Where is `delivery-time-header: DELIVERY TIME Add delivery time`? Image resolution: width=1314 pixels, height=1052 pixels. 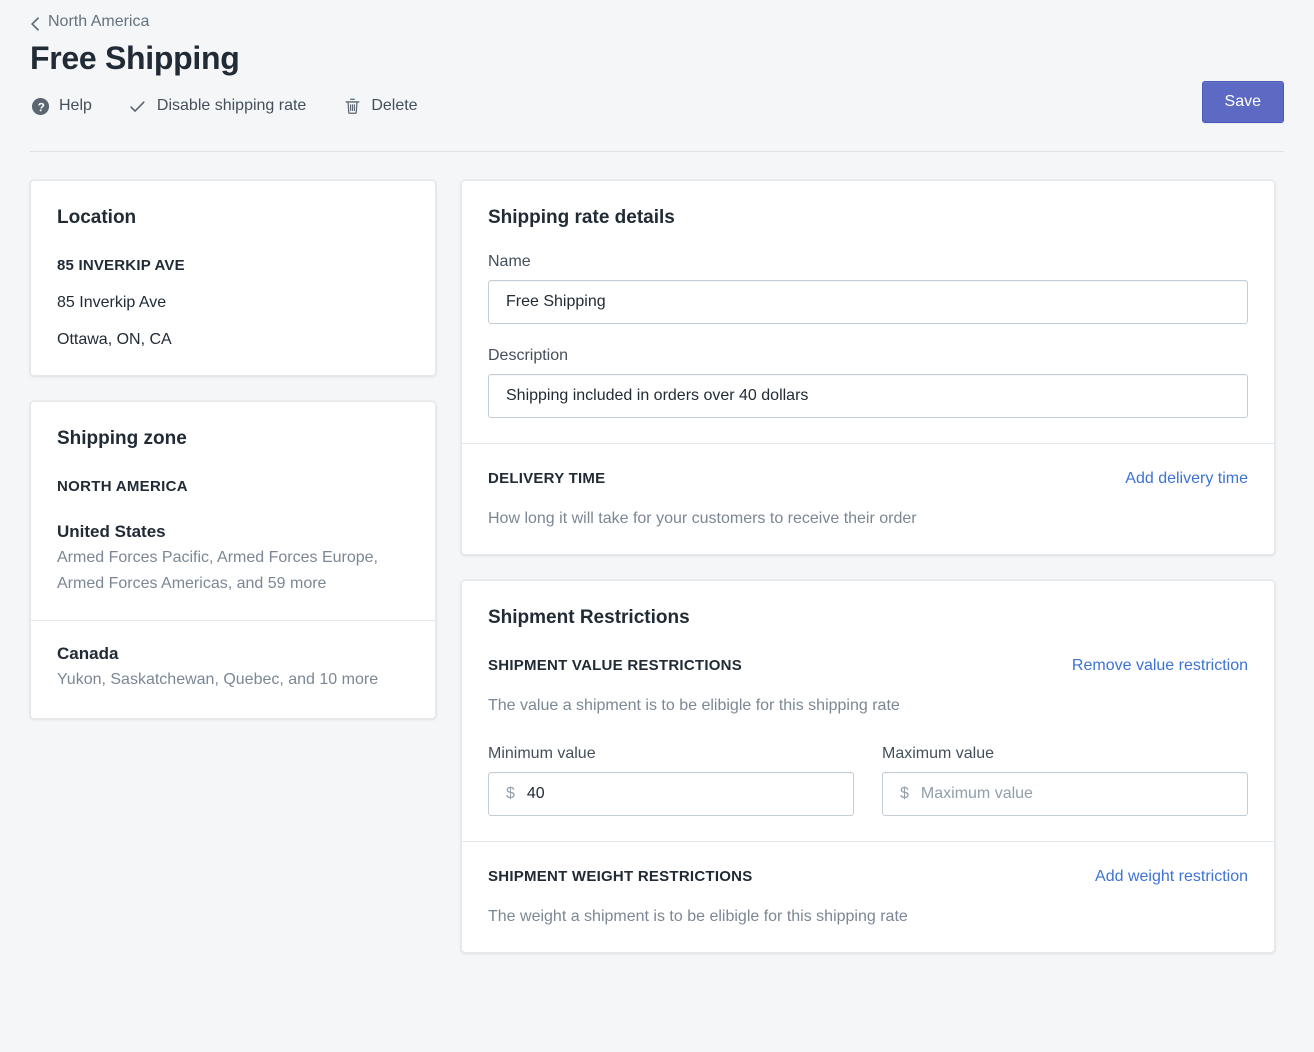
delivery-time-header: DELIVERY TIME Add delivery time is located at coordinates (868, 479).